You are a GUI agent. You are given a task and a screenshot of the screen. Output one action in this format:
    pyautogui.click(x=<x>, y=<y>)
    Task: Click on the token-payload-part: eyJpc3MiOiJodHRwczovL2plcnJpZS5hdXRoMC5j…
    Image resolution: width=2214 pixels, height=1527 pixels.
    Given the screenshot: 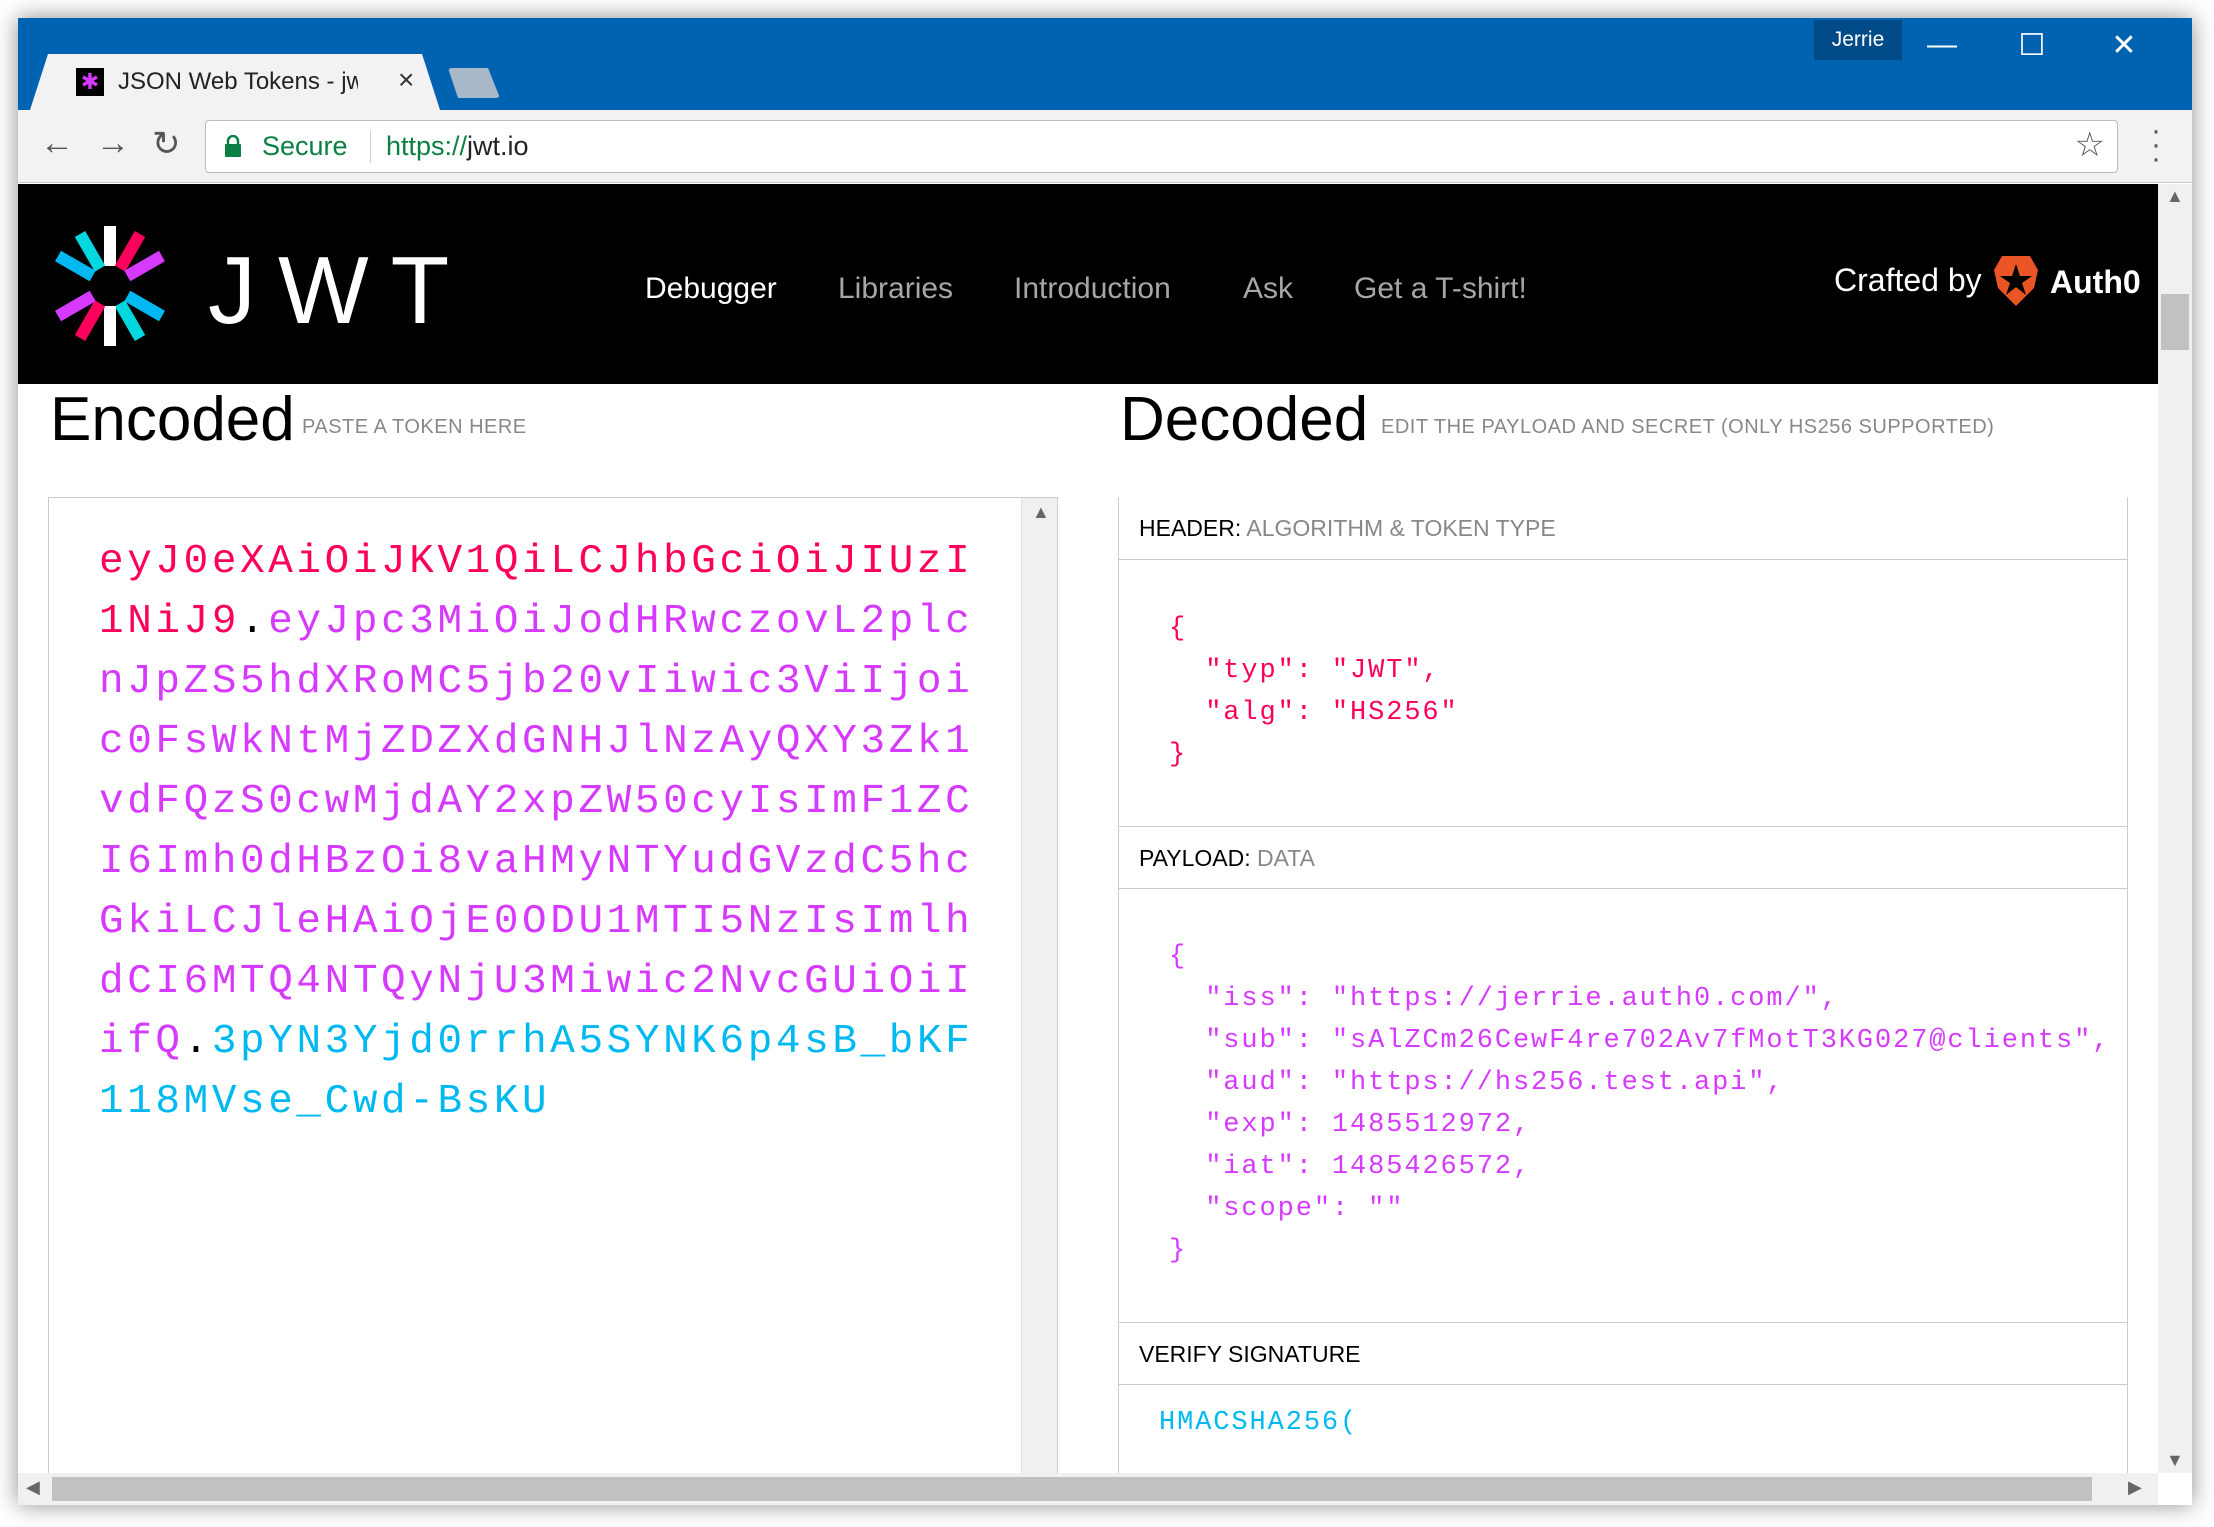 What is the action you would take?
    pyautogui.click(x=536, y=832)
    